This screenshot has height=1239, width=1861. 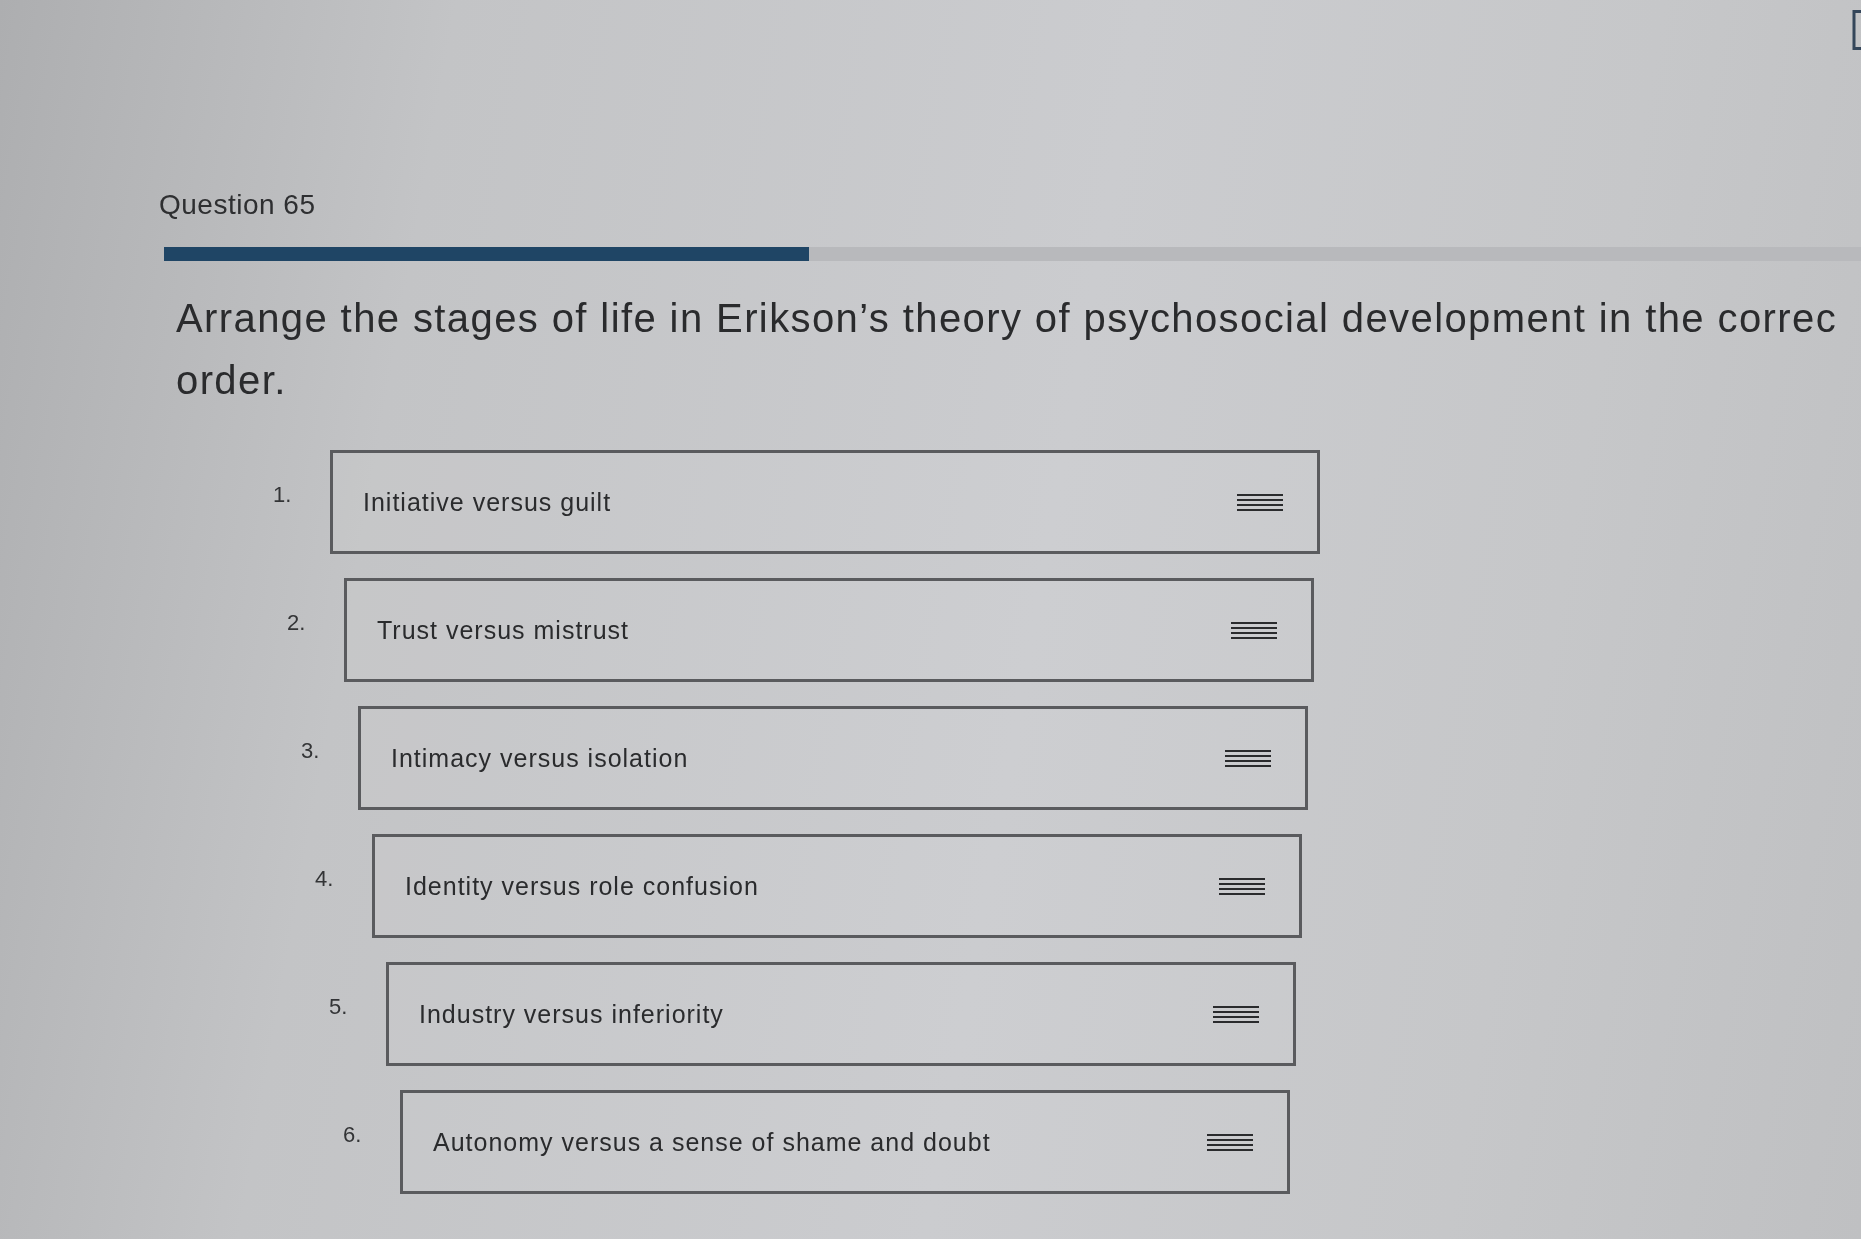 What do you see at coordinates (825, 502) in the screenshot?
I see `sortable-item: Initiative versus guilt` at bounding box center [825, 502].